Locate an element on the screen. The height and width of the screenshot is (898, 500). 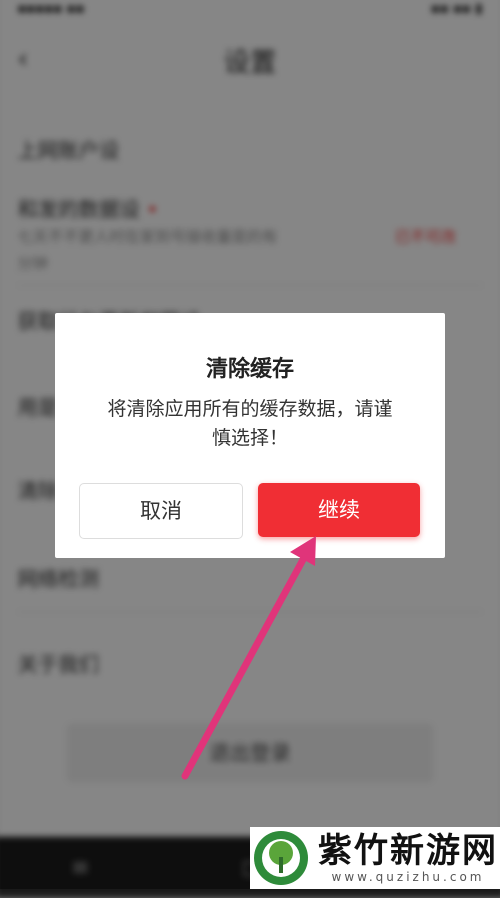
watermark-url: www.quzizhu.com is located at coordinates (408, 877).